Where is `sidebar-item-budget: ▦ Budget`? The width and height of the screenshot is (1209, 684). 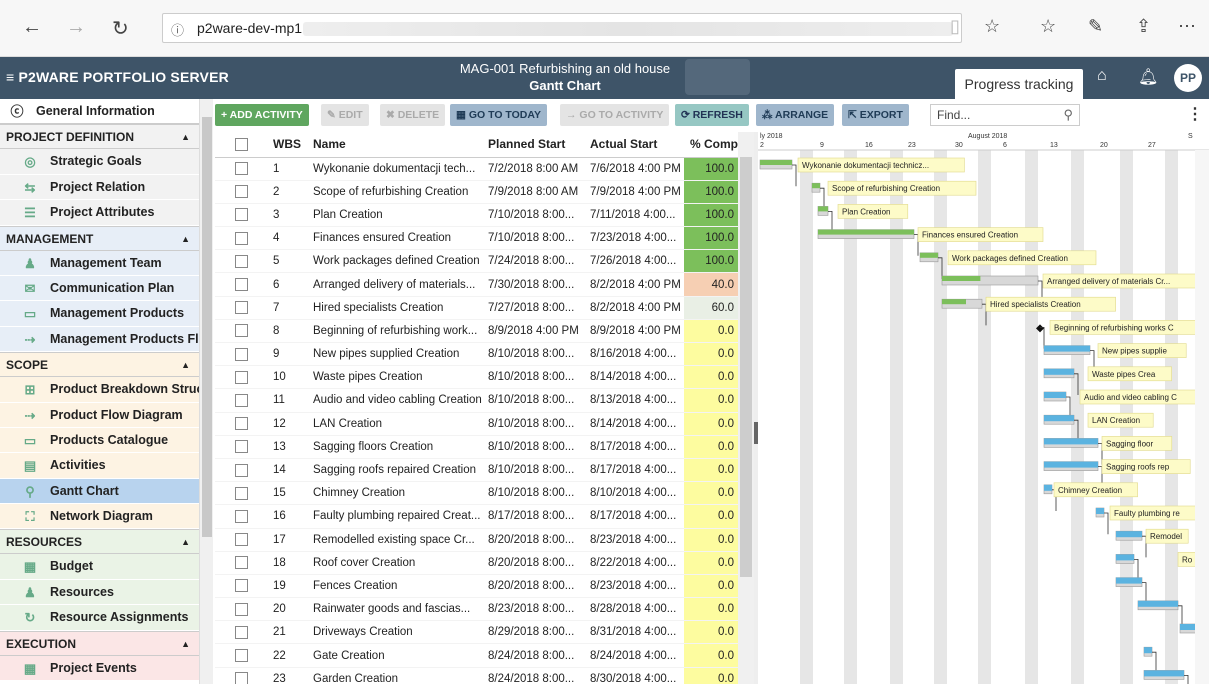 sidebar-item-budget: ▦ Budget is located at coordinates (106, 567).